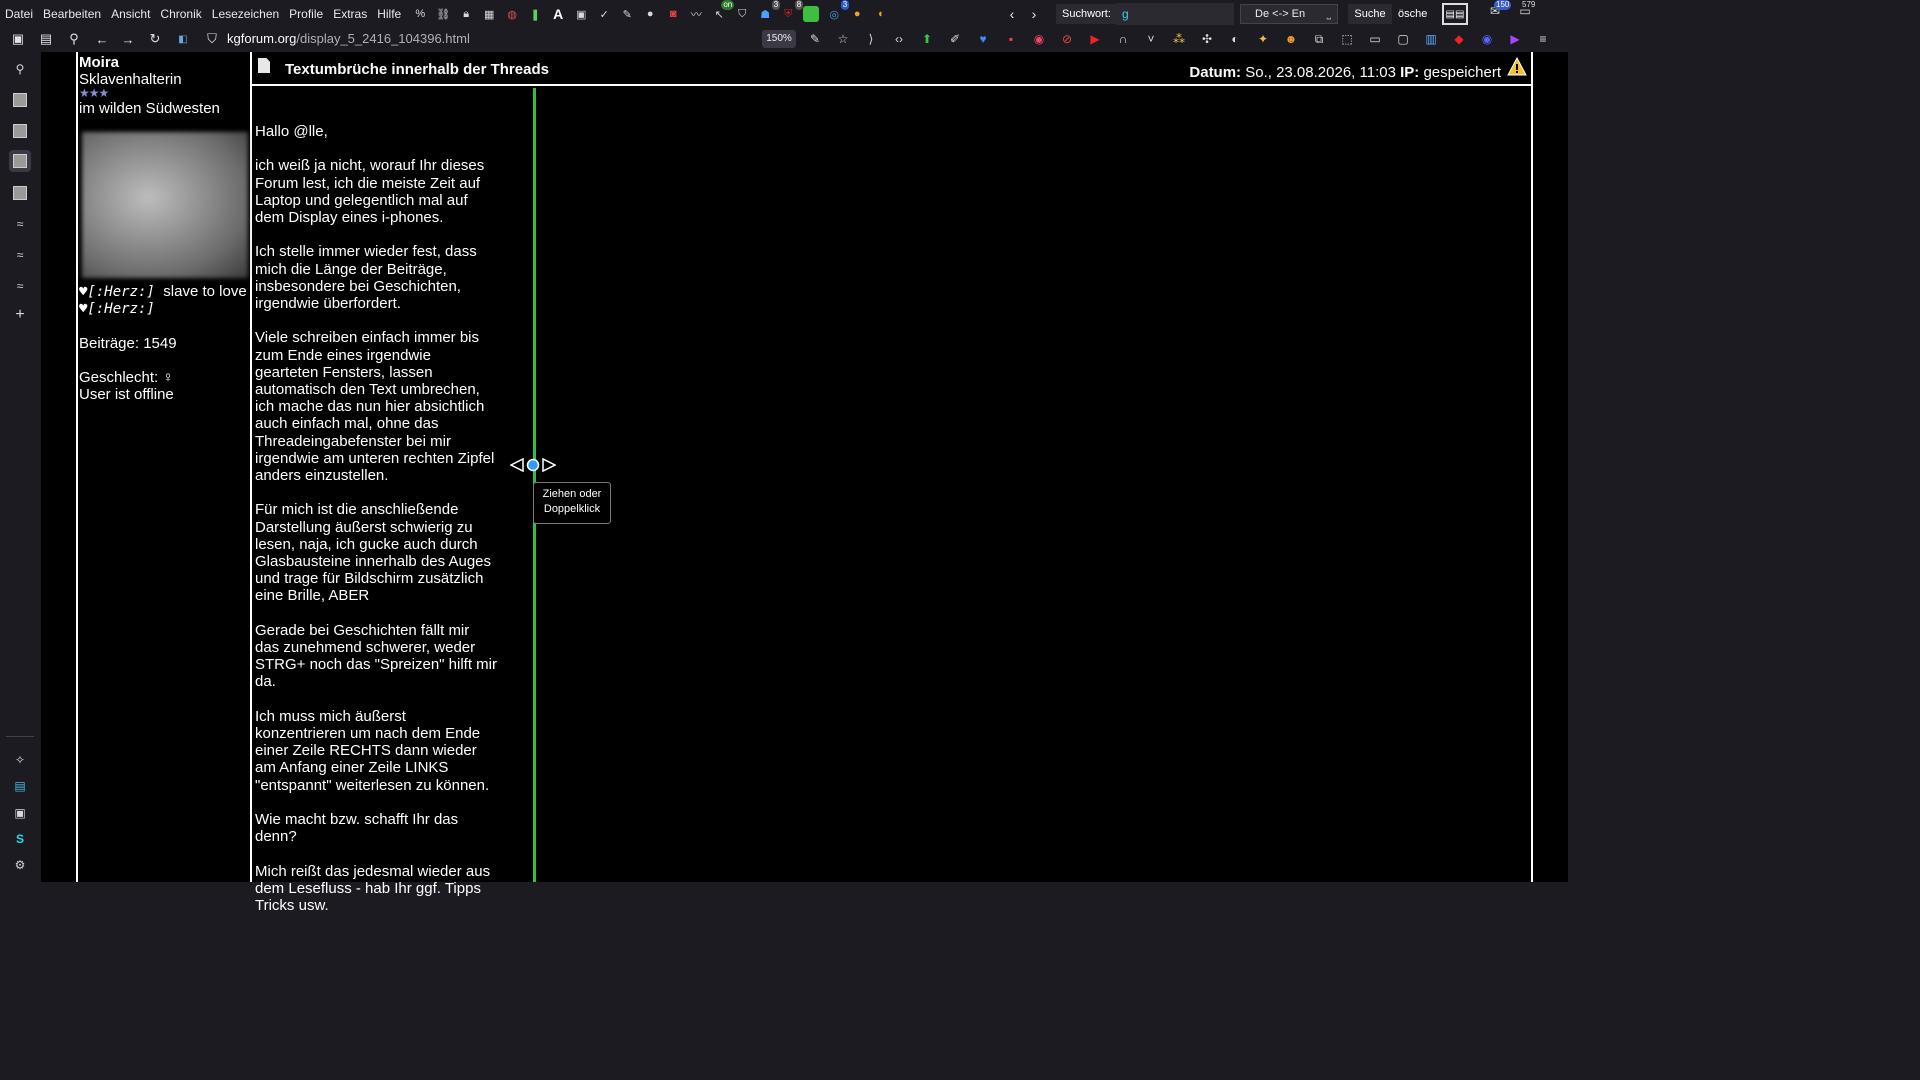 The height and width of the screenshot is (1080, 1920). I want to click on red-note-icon: ▪, so click(1011, 39).